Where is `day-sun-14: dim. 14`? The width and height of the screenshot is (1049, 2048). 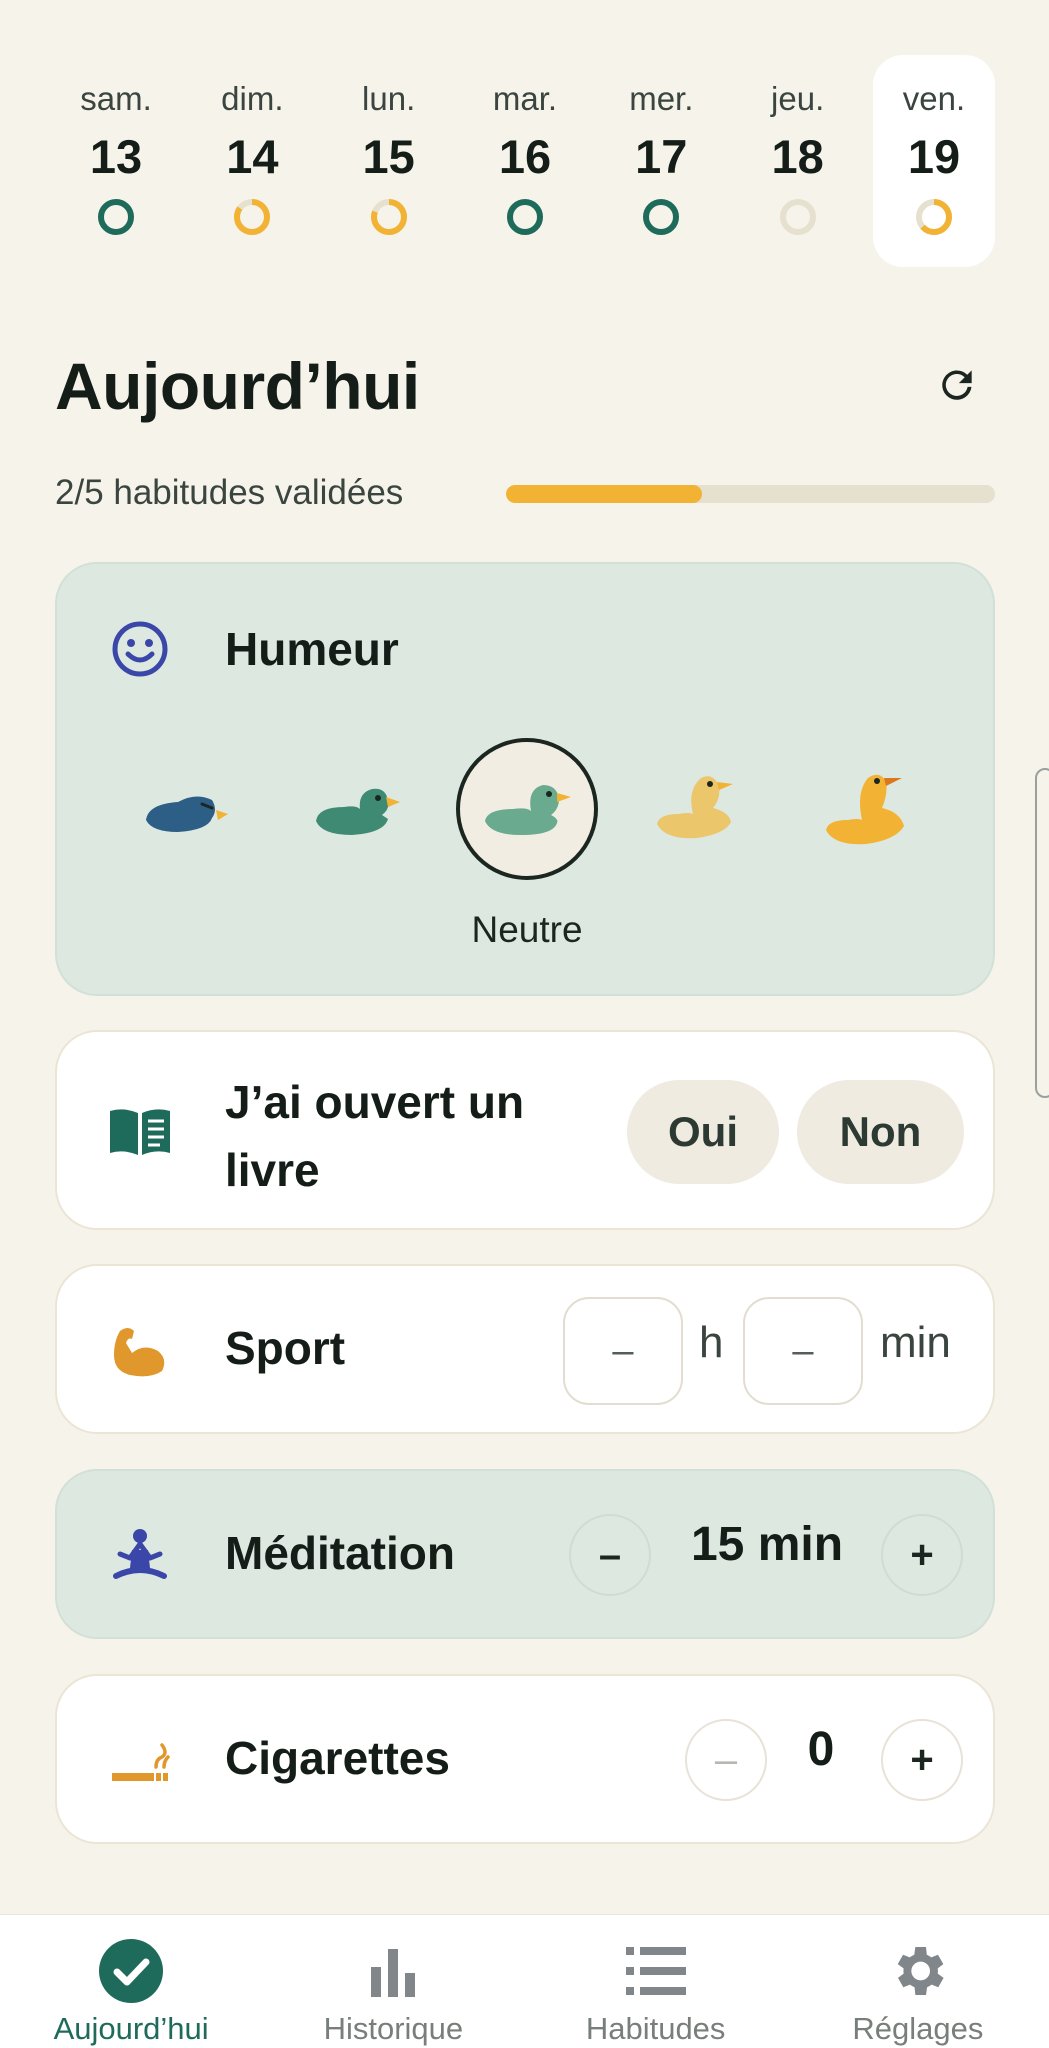
day-sun-14: dim. 14 is located at coordinates (252, 161).